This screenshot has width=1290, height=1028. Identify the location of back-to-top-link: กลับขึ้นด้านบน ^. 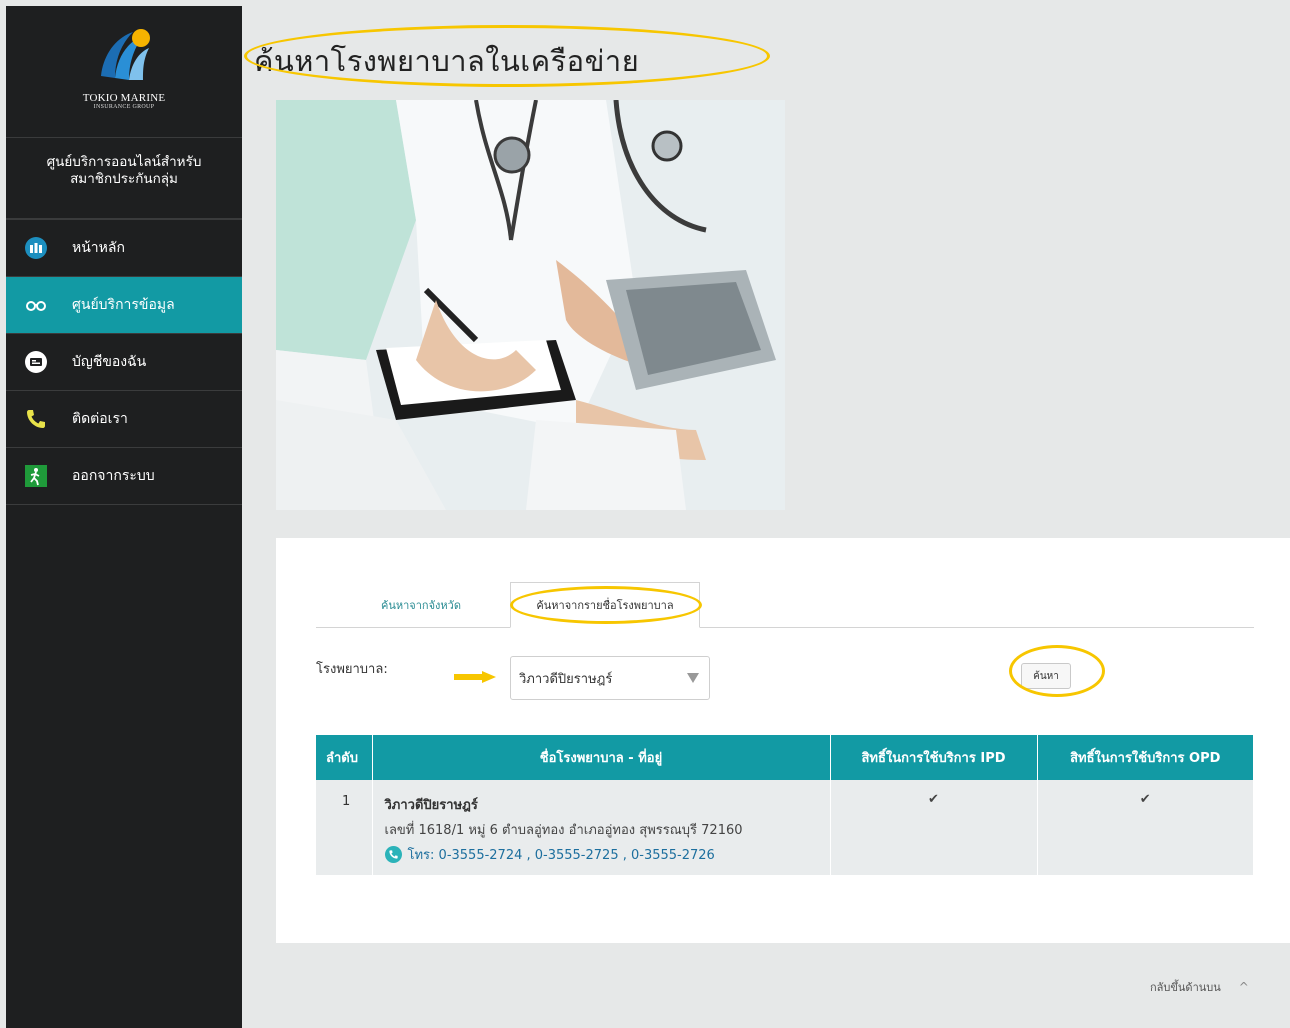
(1199, 987).